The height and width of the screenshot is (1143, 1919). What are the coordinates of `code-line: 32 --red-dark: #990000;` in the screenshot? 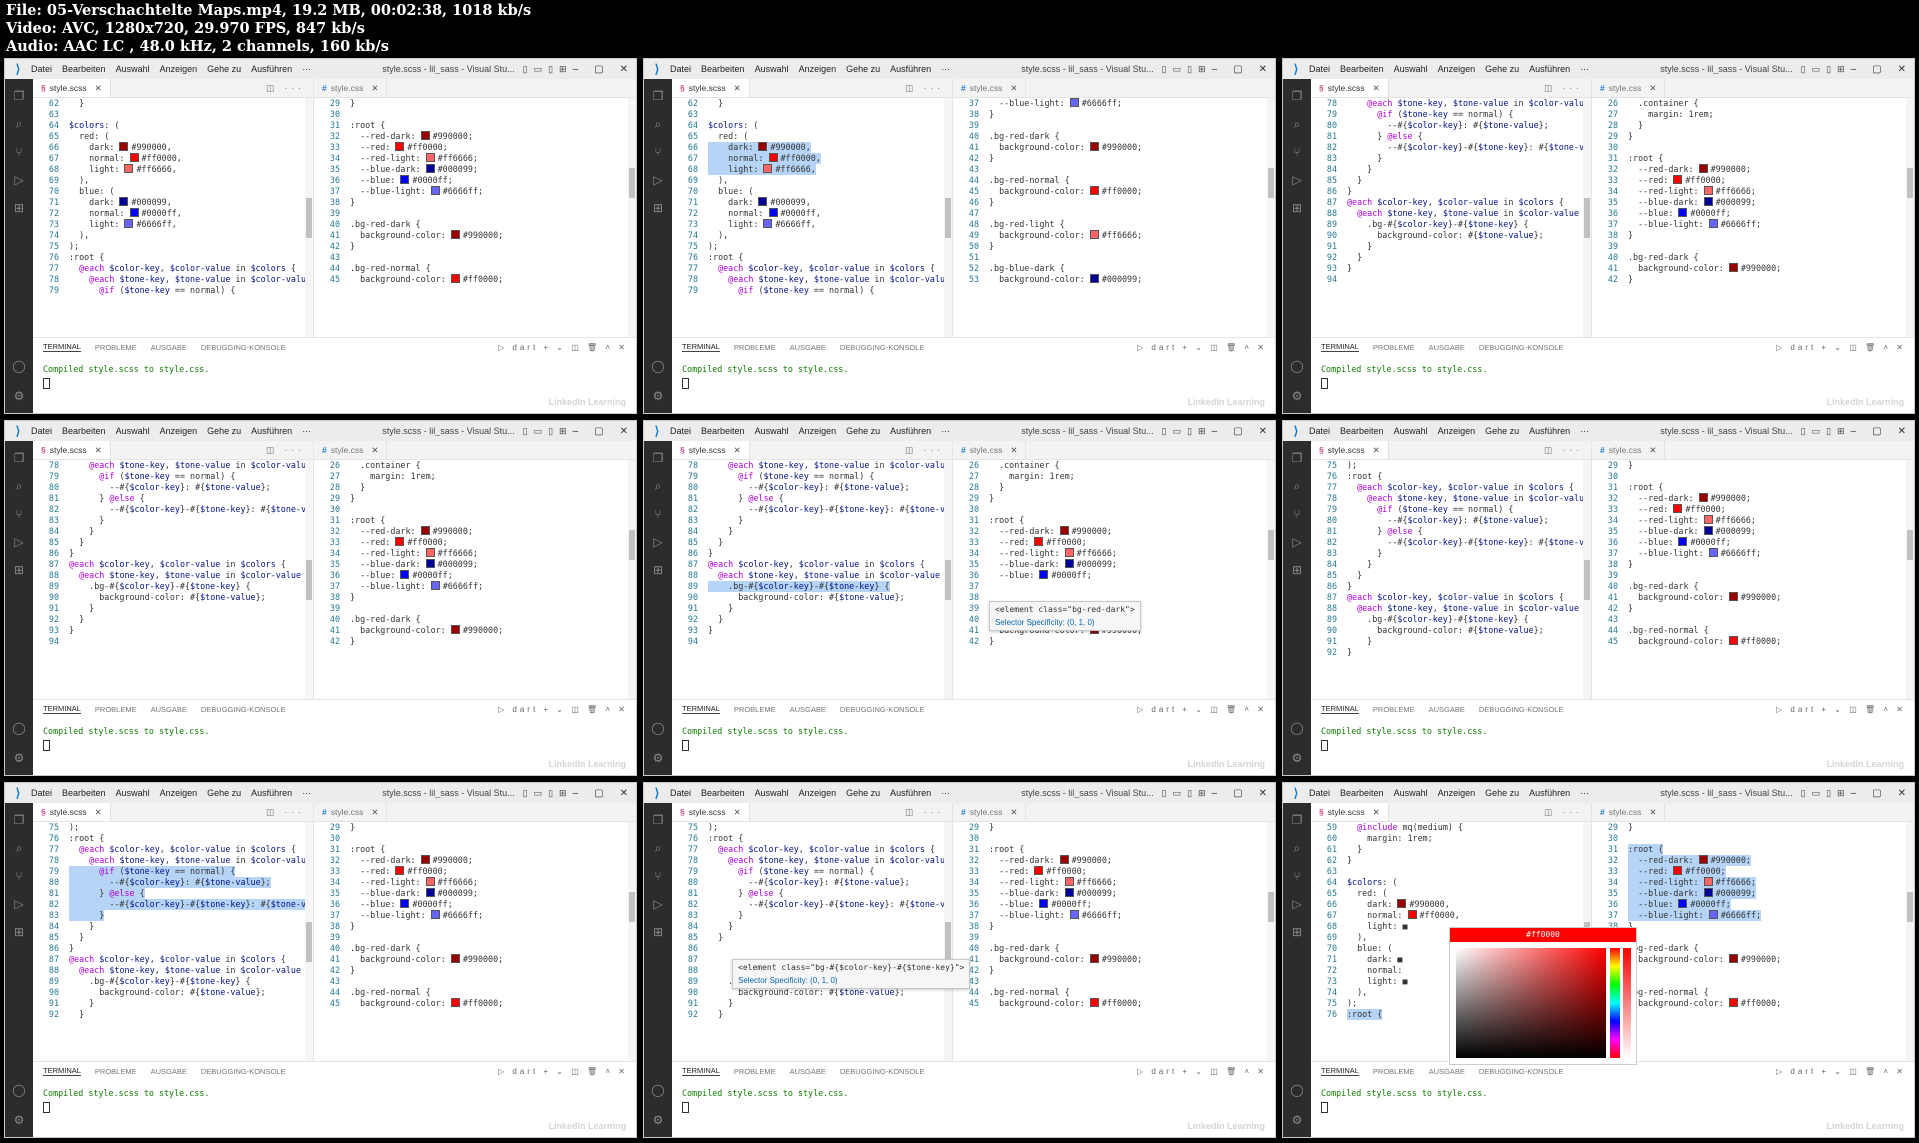 It's located at (471, 531).